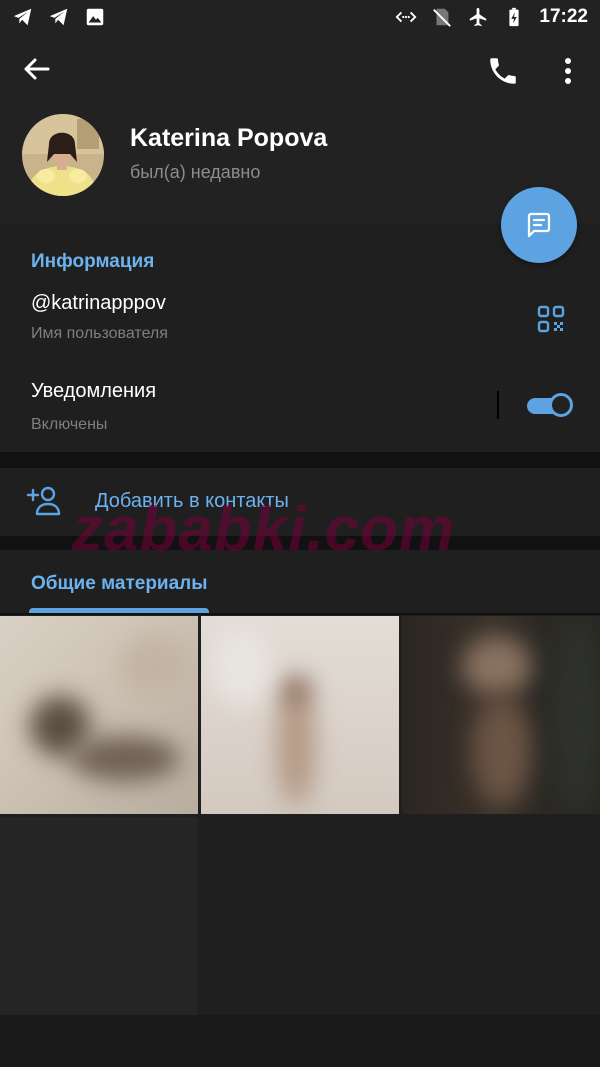 This screenshot has width=600, height=1067. What do you see at coordinates (406, 17) in the screenshot?
I see `data-saver-icon` at bounding box center [406, 17].